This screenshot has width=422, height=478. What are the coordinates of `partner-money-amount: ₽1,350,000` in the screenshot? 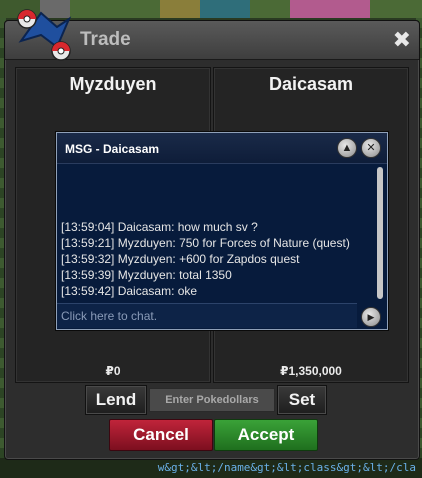 It's located at (311, 371).